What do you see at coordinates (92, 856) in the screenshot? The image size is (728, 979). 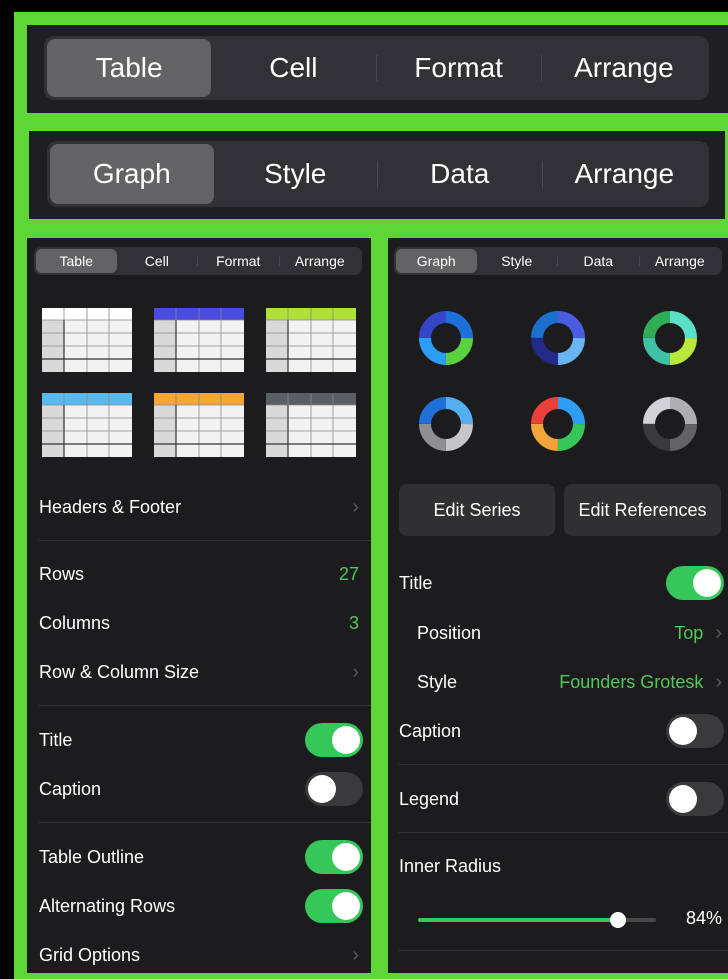 I see `table-outline-label: Table Outline` at bounding box center [92, 856].